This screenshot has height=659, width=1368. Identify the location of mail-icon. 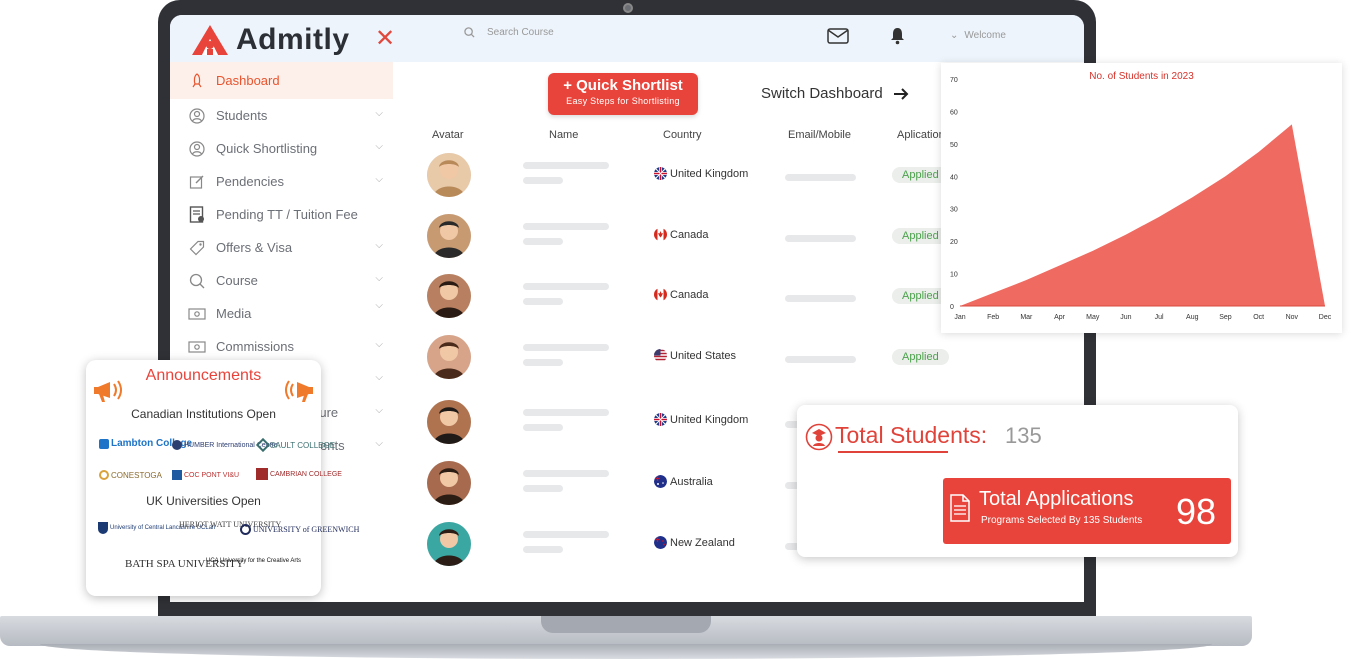
(838, 36).